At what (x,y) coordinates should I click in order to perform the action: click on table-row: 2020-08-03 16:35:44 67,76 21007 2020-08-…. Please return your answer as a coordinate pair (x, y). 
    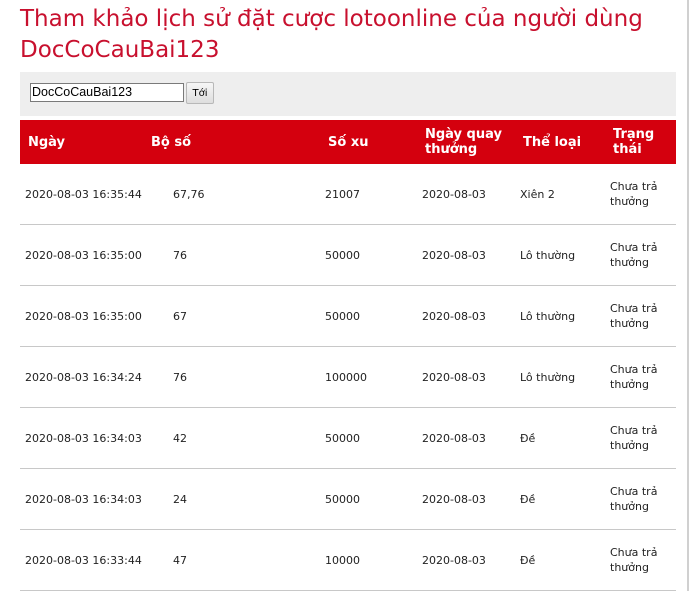
    Looking at the image, I should click on (348, 194).